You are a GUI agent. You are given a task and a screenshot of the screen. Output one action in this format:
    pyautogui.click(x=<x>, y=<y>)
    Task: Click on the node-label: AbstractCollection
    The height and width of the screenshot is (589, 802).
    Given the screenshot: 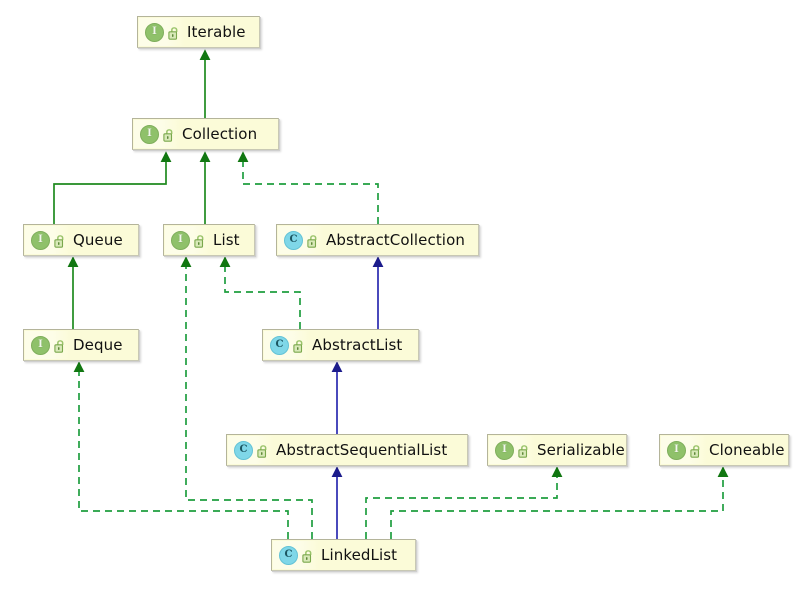 What is the action you would take?
    pyautogui.click(x=395, y=240)
    